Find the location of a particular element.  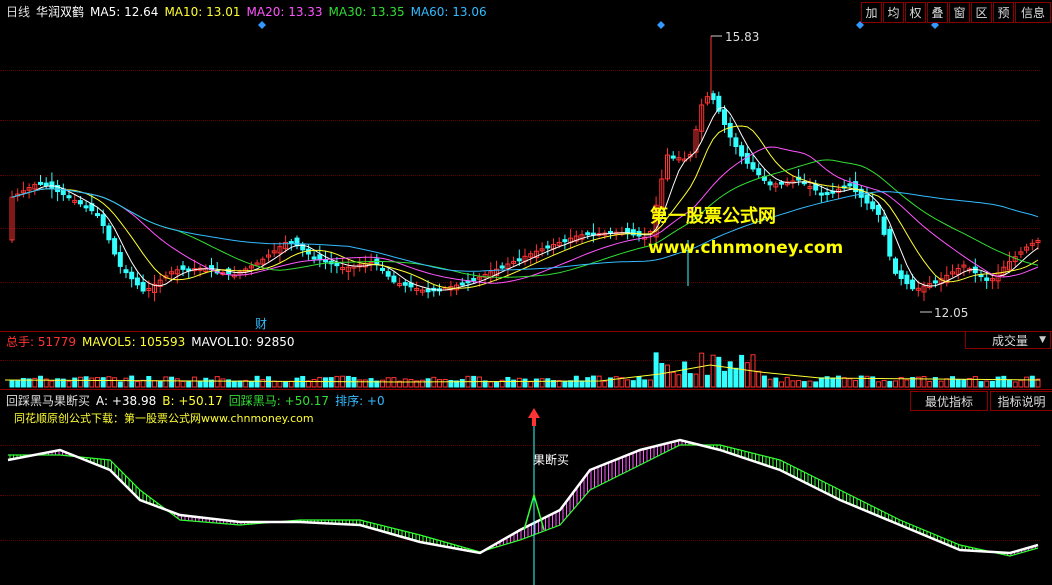

period-label: 日线 is located at coordinates (18, 11).